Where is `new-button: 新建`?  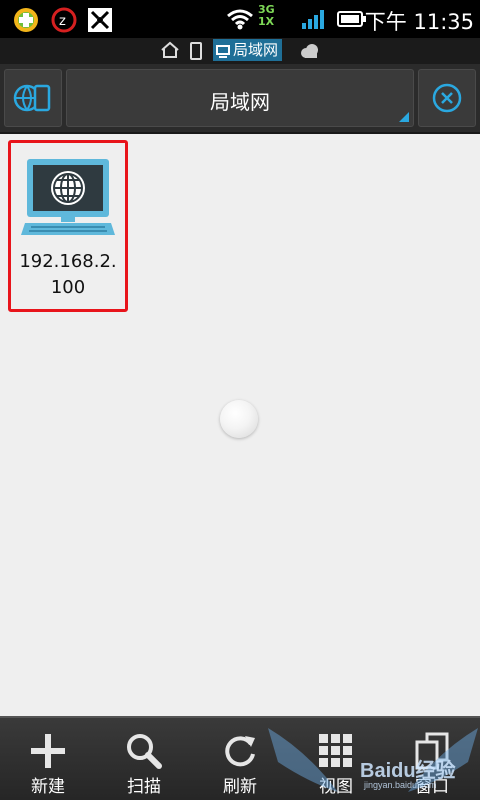 new-button: 新建 is located at coordinates (48, 759).